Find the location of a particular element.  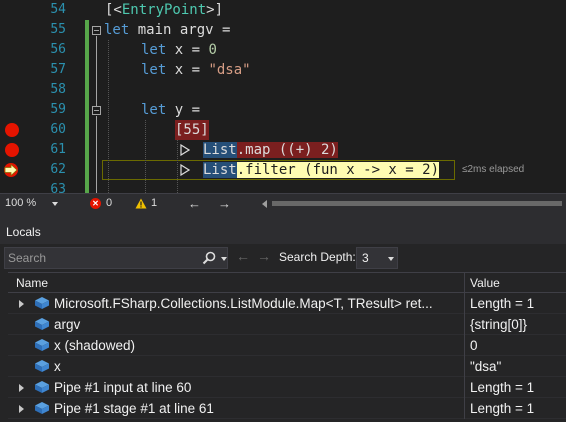

column-header-name: Name is located at coordinates (32, 283).